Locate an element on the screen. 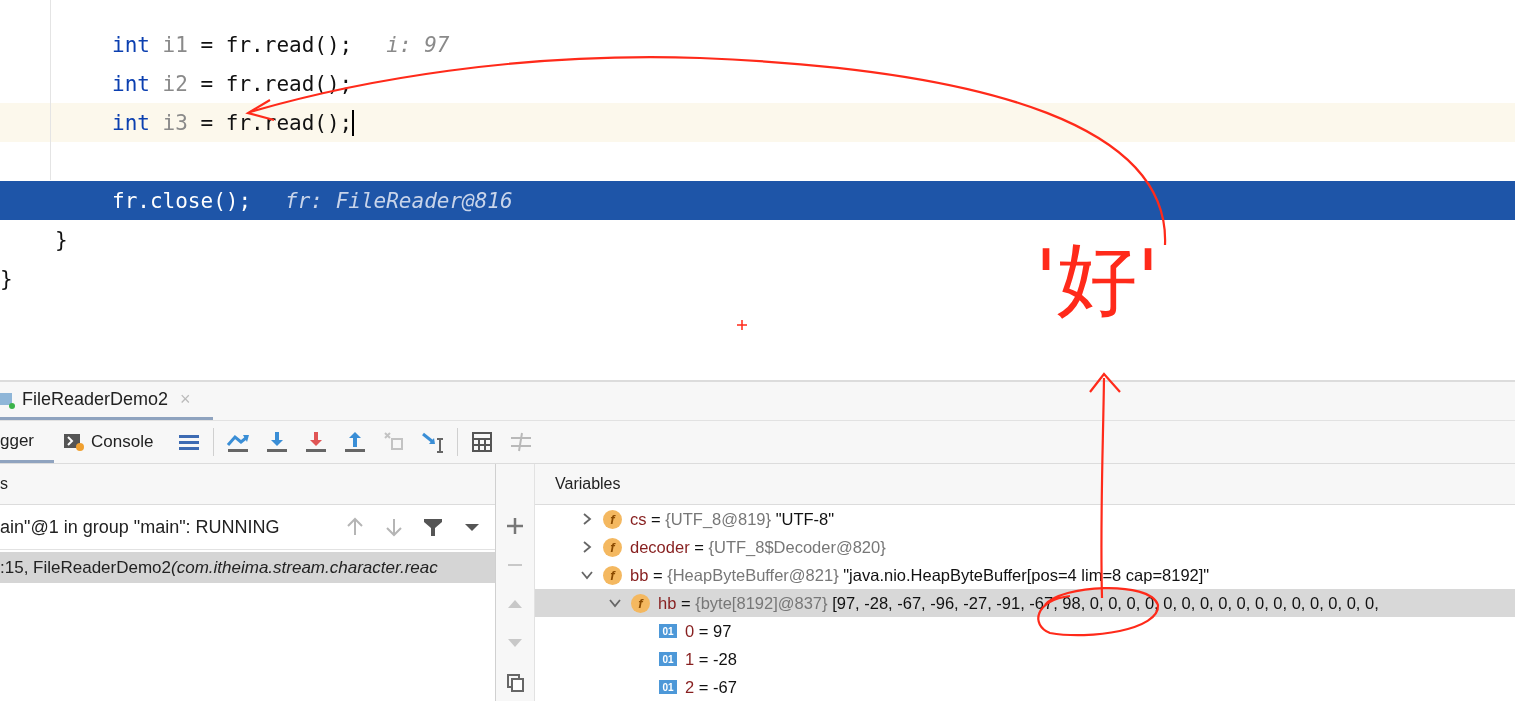  pane-title: Variables is located at coordinates (588, 484).